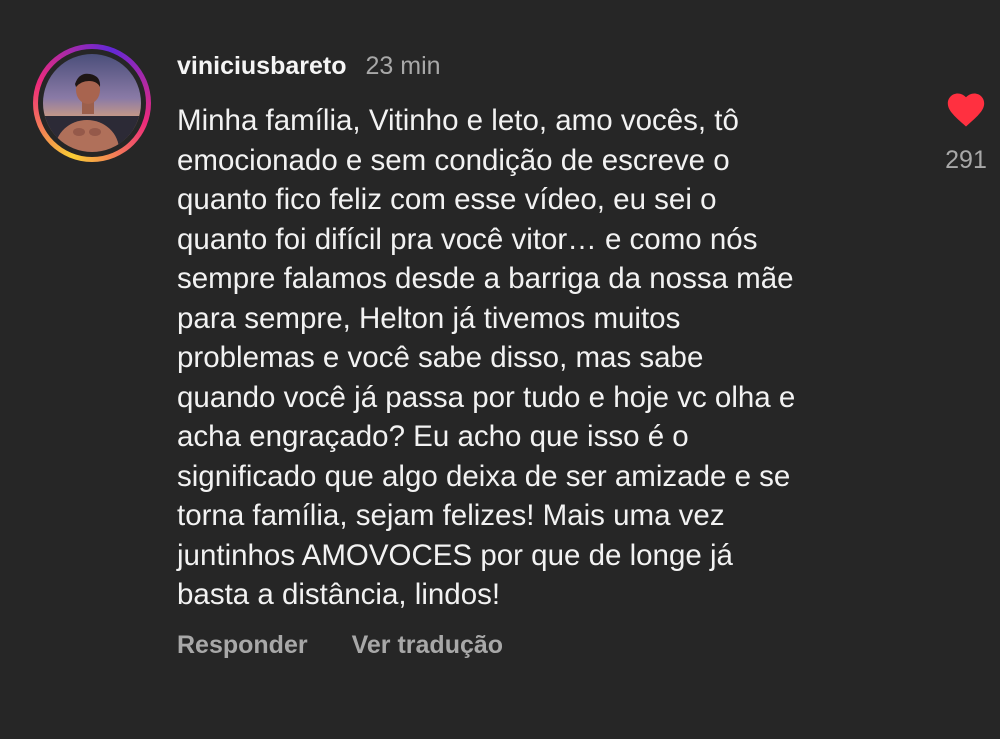 This screenshot has height=739, width=1000. Describe the element at coordinates (429, 318) in the screenshot. I see `comment-line: para sempre, Helton já tivemos muitos` at that location.